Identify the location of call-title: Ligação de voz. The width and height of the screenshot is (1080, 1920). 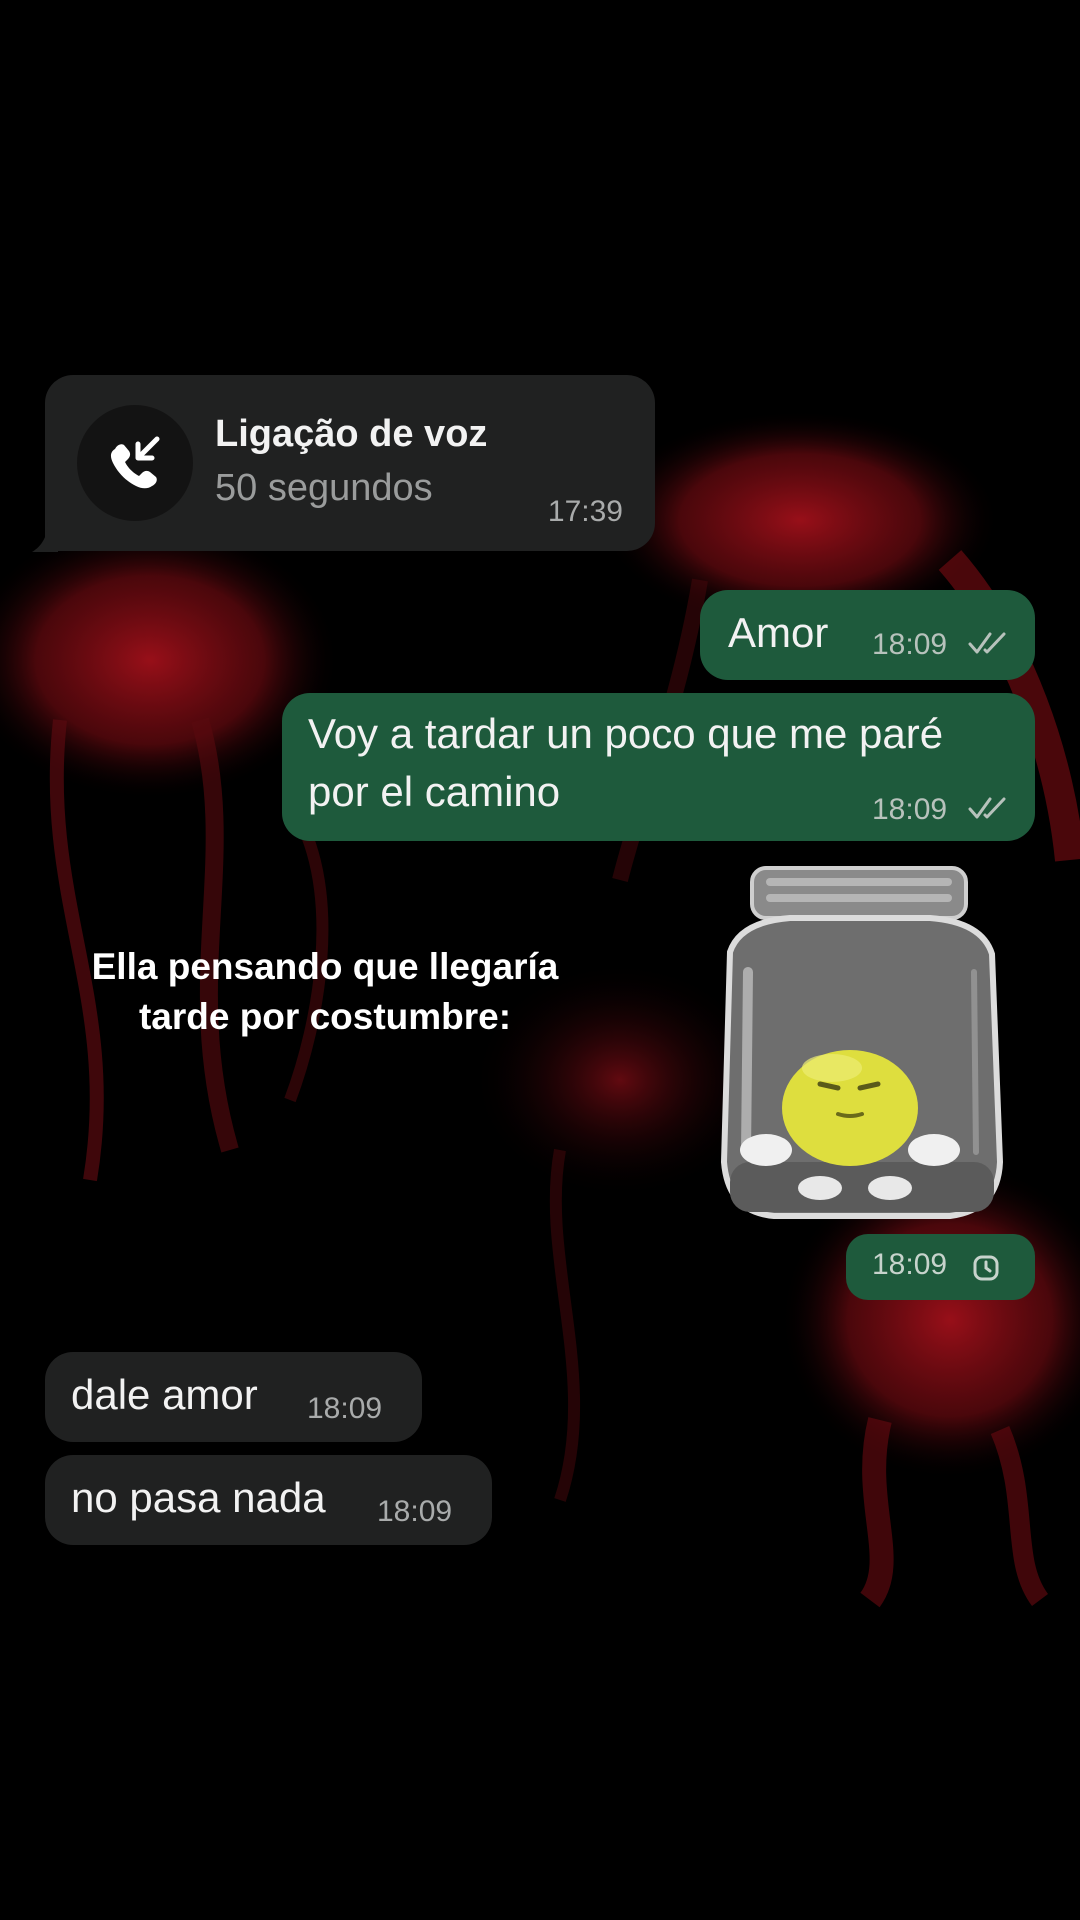
(351, 434).